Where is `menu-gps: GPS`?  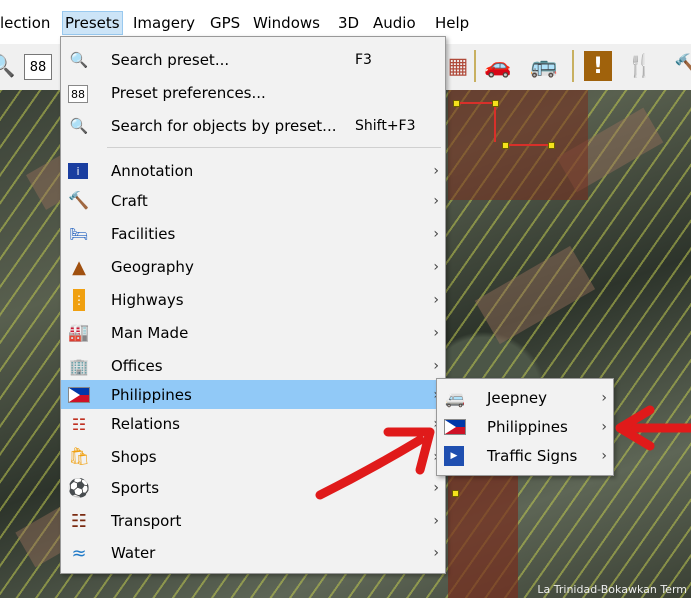 menu-gps: GPS is located at coordinates (225, 23).